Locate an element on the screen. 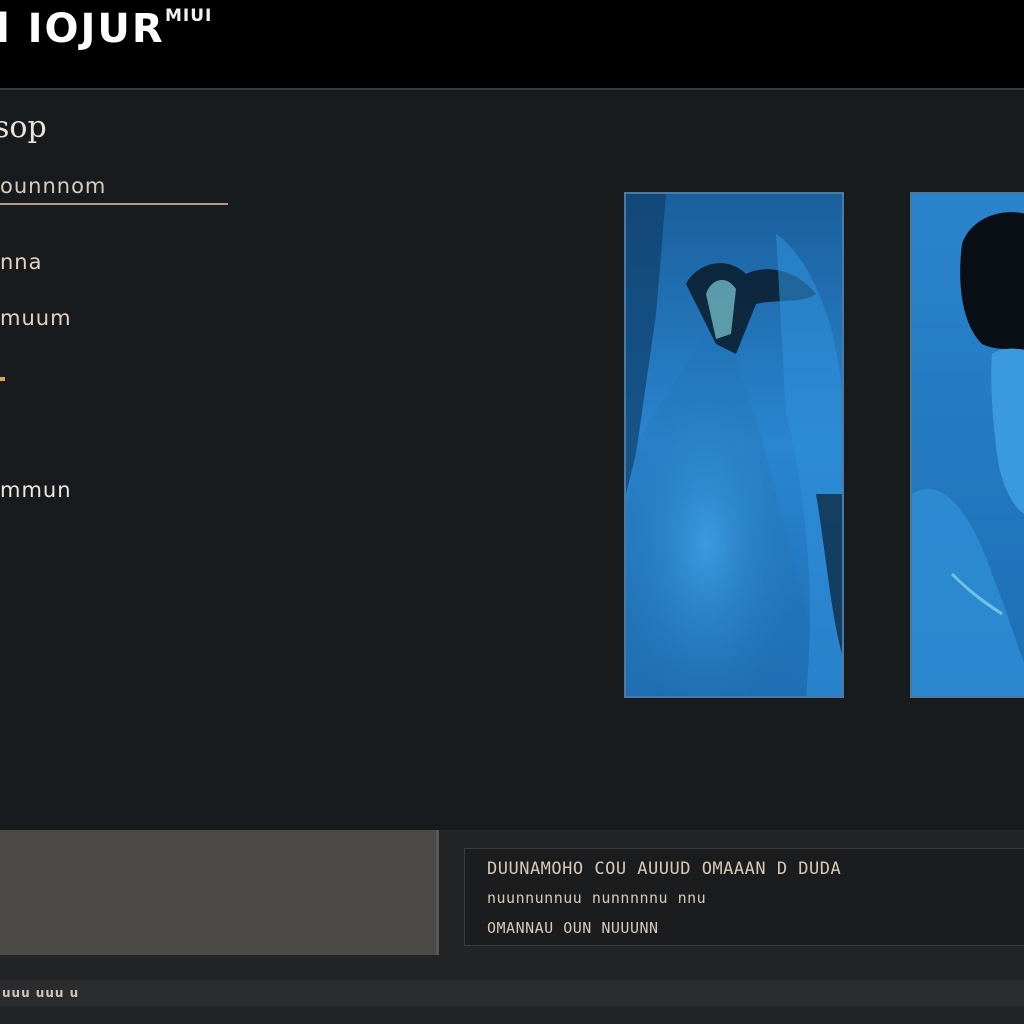 The height and width of the screenshot is (1024, 1024). section-subtitle: ounnnom is located at coordinates (53, 186).